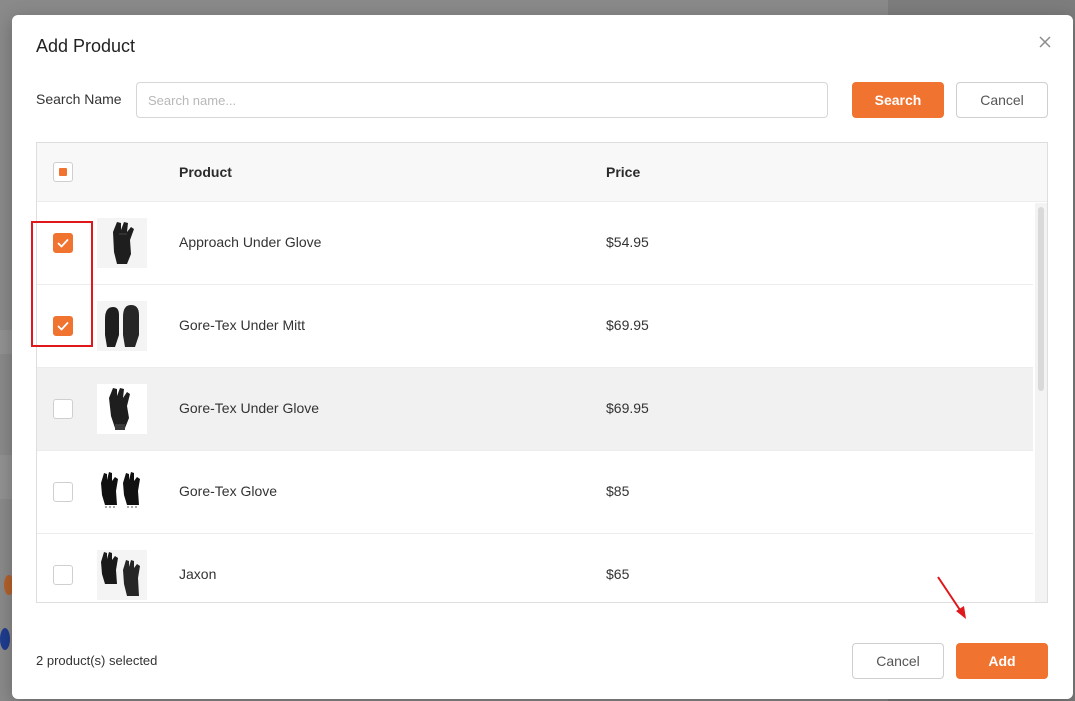 The image size is (1075, 701). I want to click on add-button: Add, so click(1002, 661).